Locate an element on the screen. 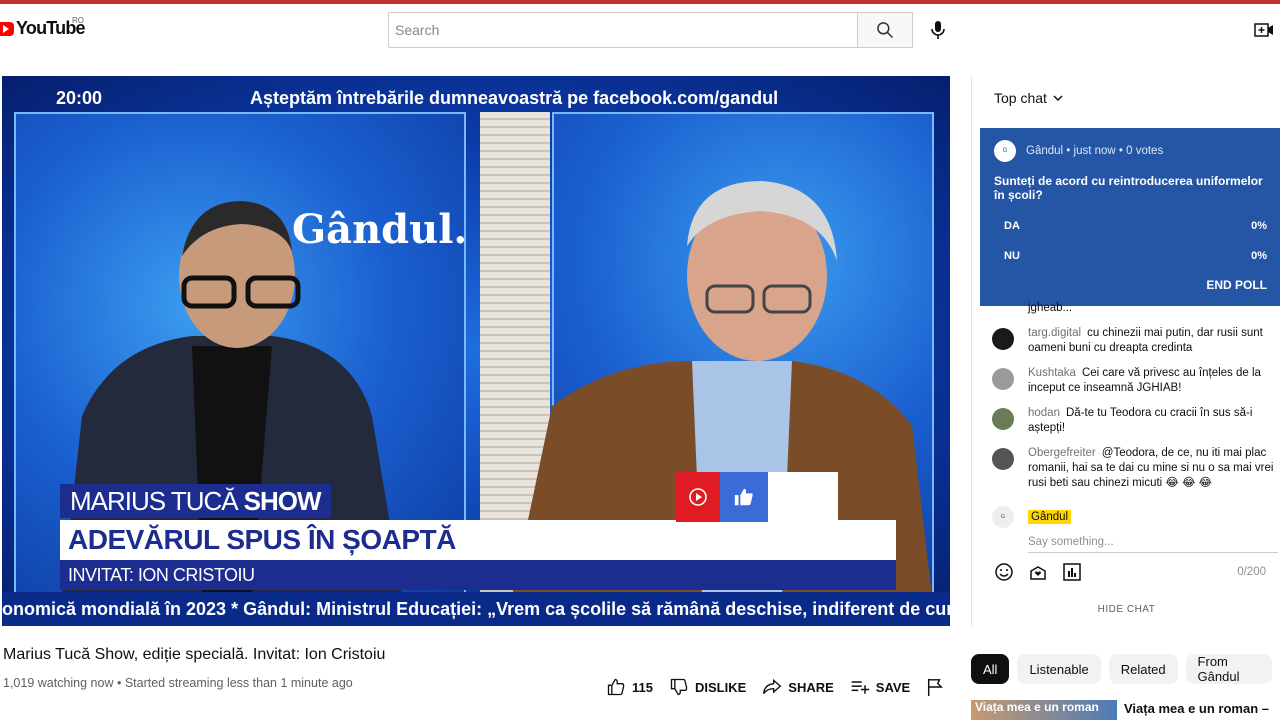  playlist-add-icon is located at coordinates (860, 687).